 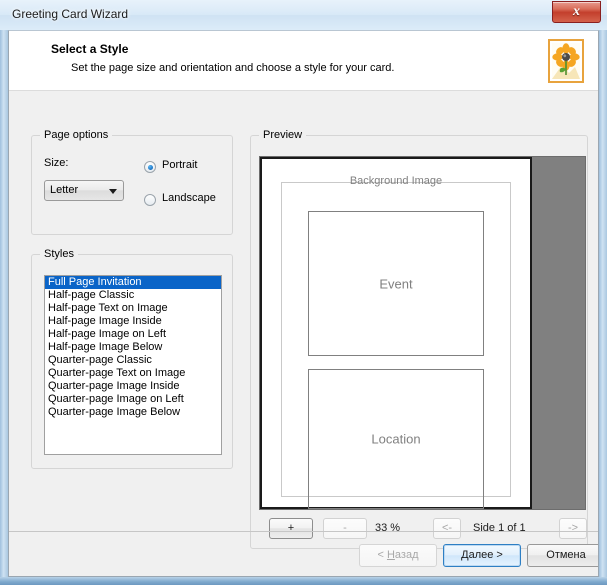 I want to click on event-field-box: Event, so click(x=396, y=283).